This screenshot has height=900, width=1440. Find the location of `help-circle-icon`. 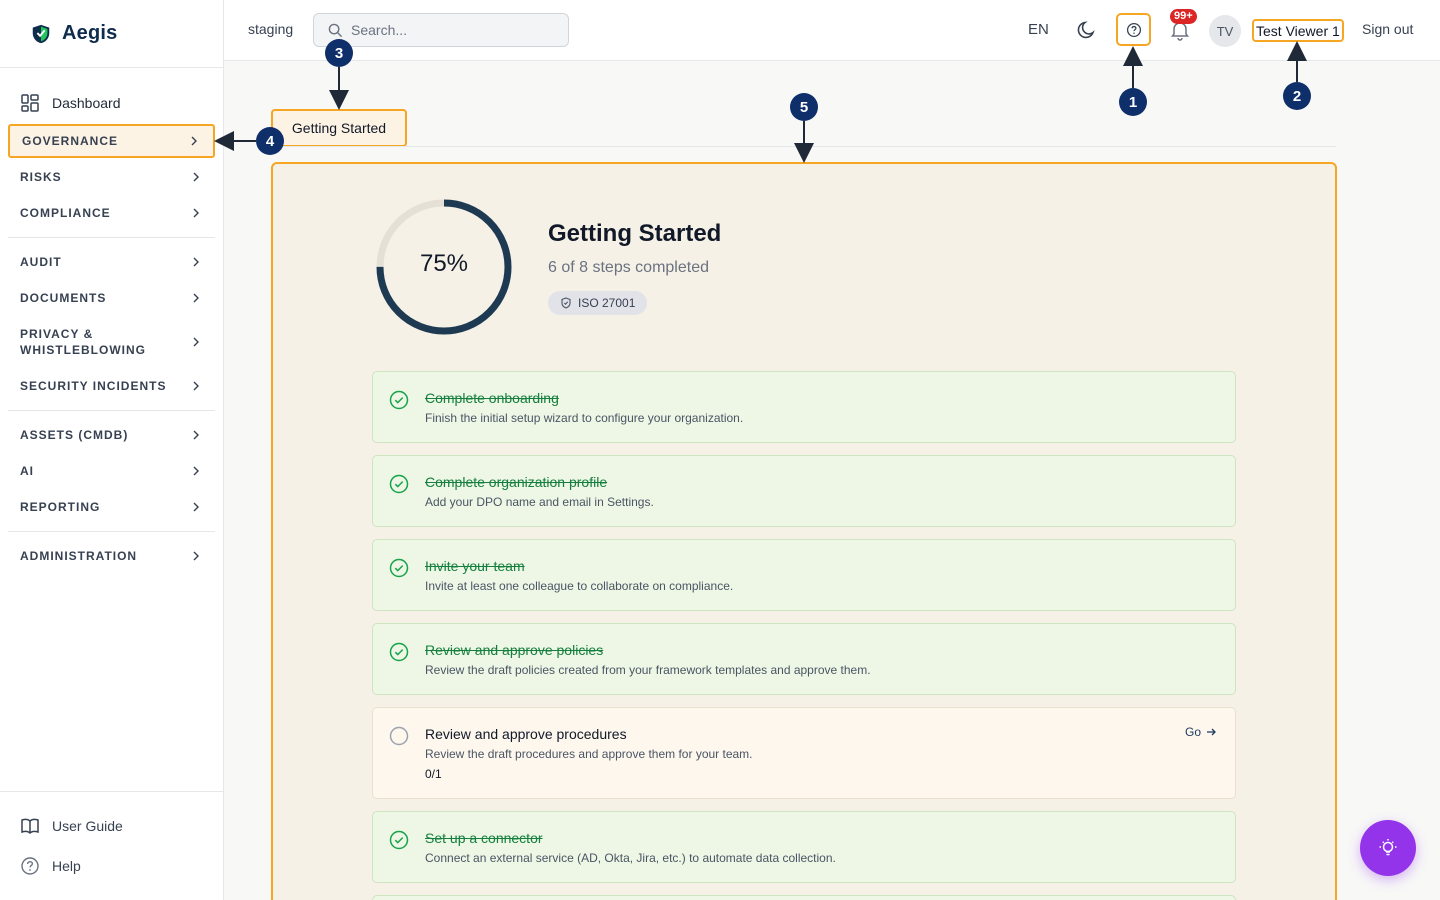

help-circle-icon is located at coordinates (1133, 29).